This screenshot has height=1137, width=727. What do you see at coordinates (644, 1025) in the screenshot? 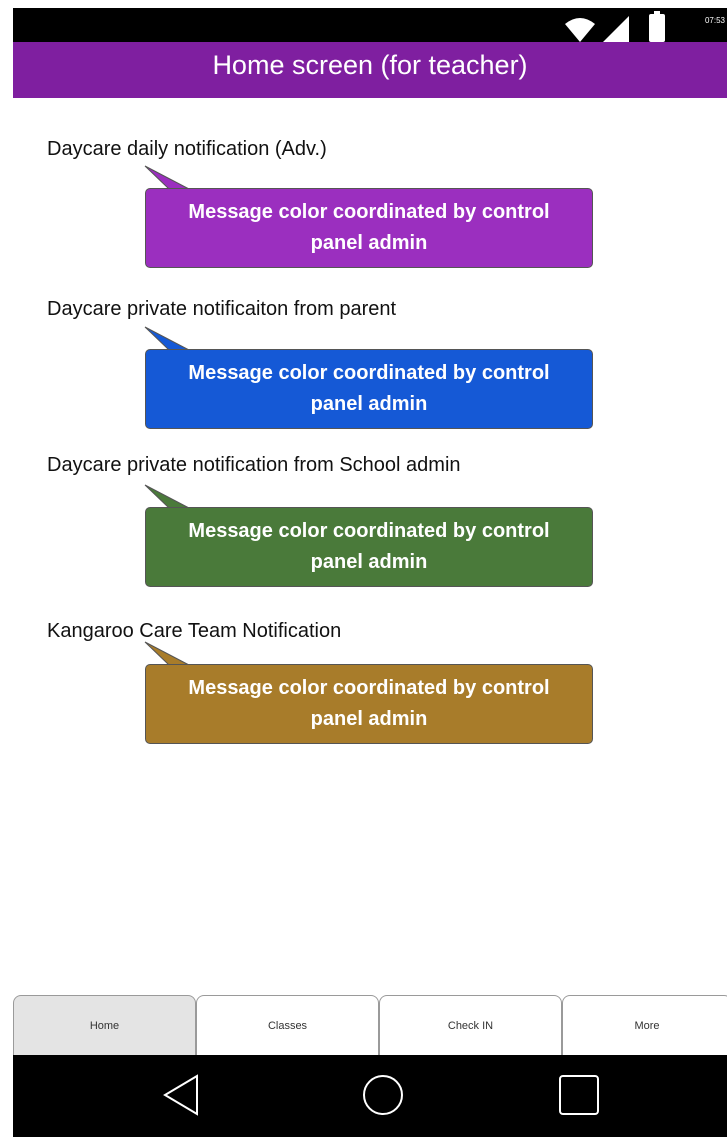
I see `tab-more: More` at bounding box center [644, 1025].